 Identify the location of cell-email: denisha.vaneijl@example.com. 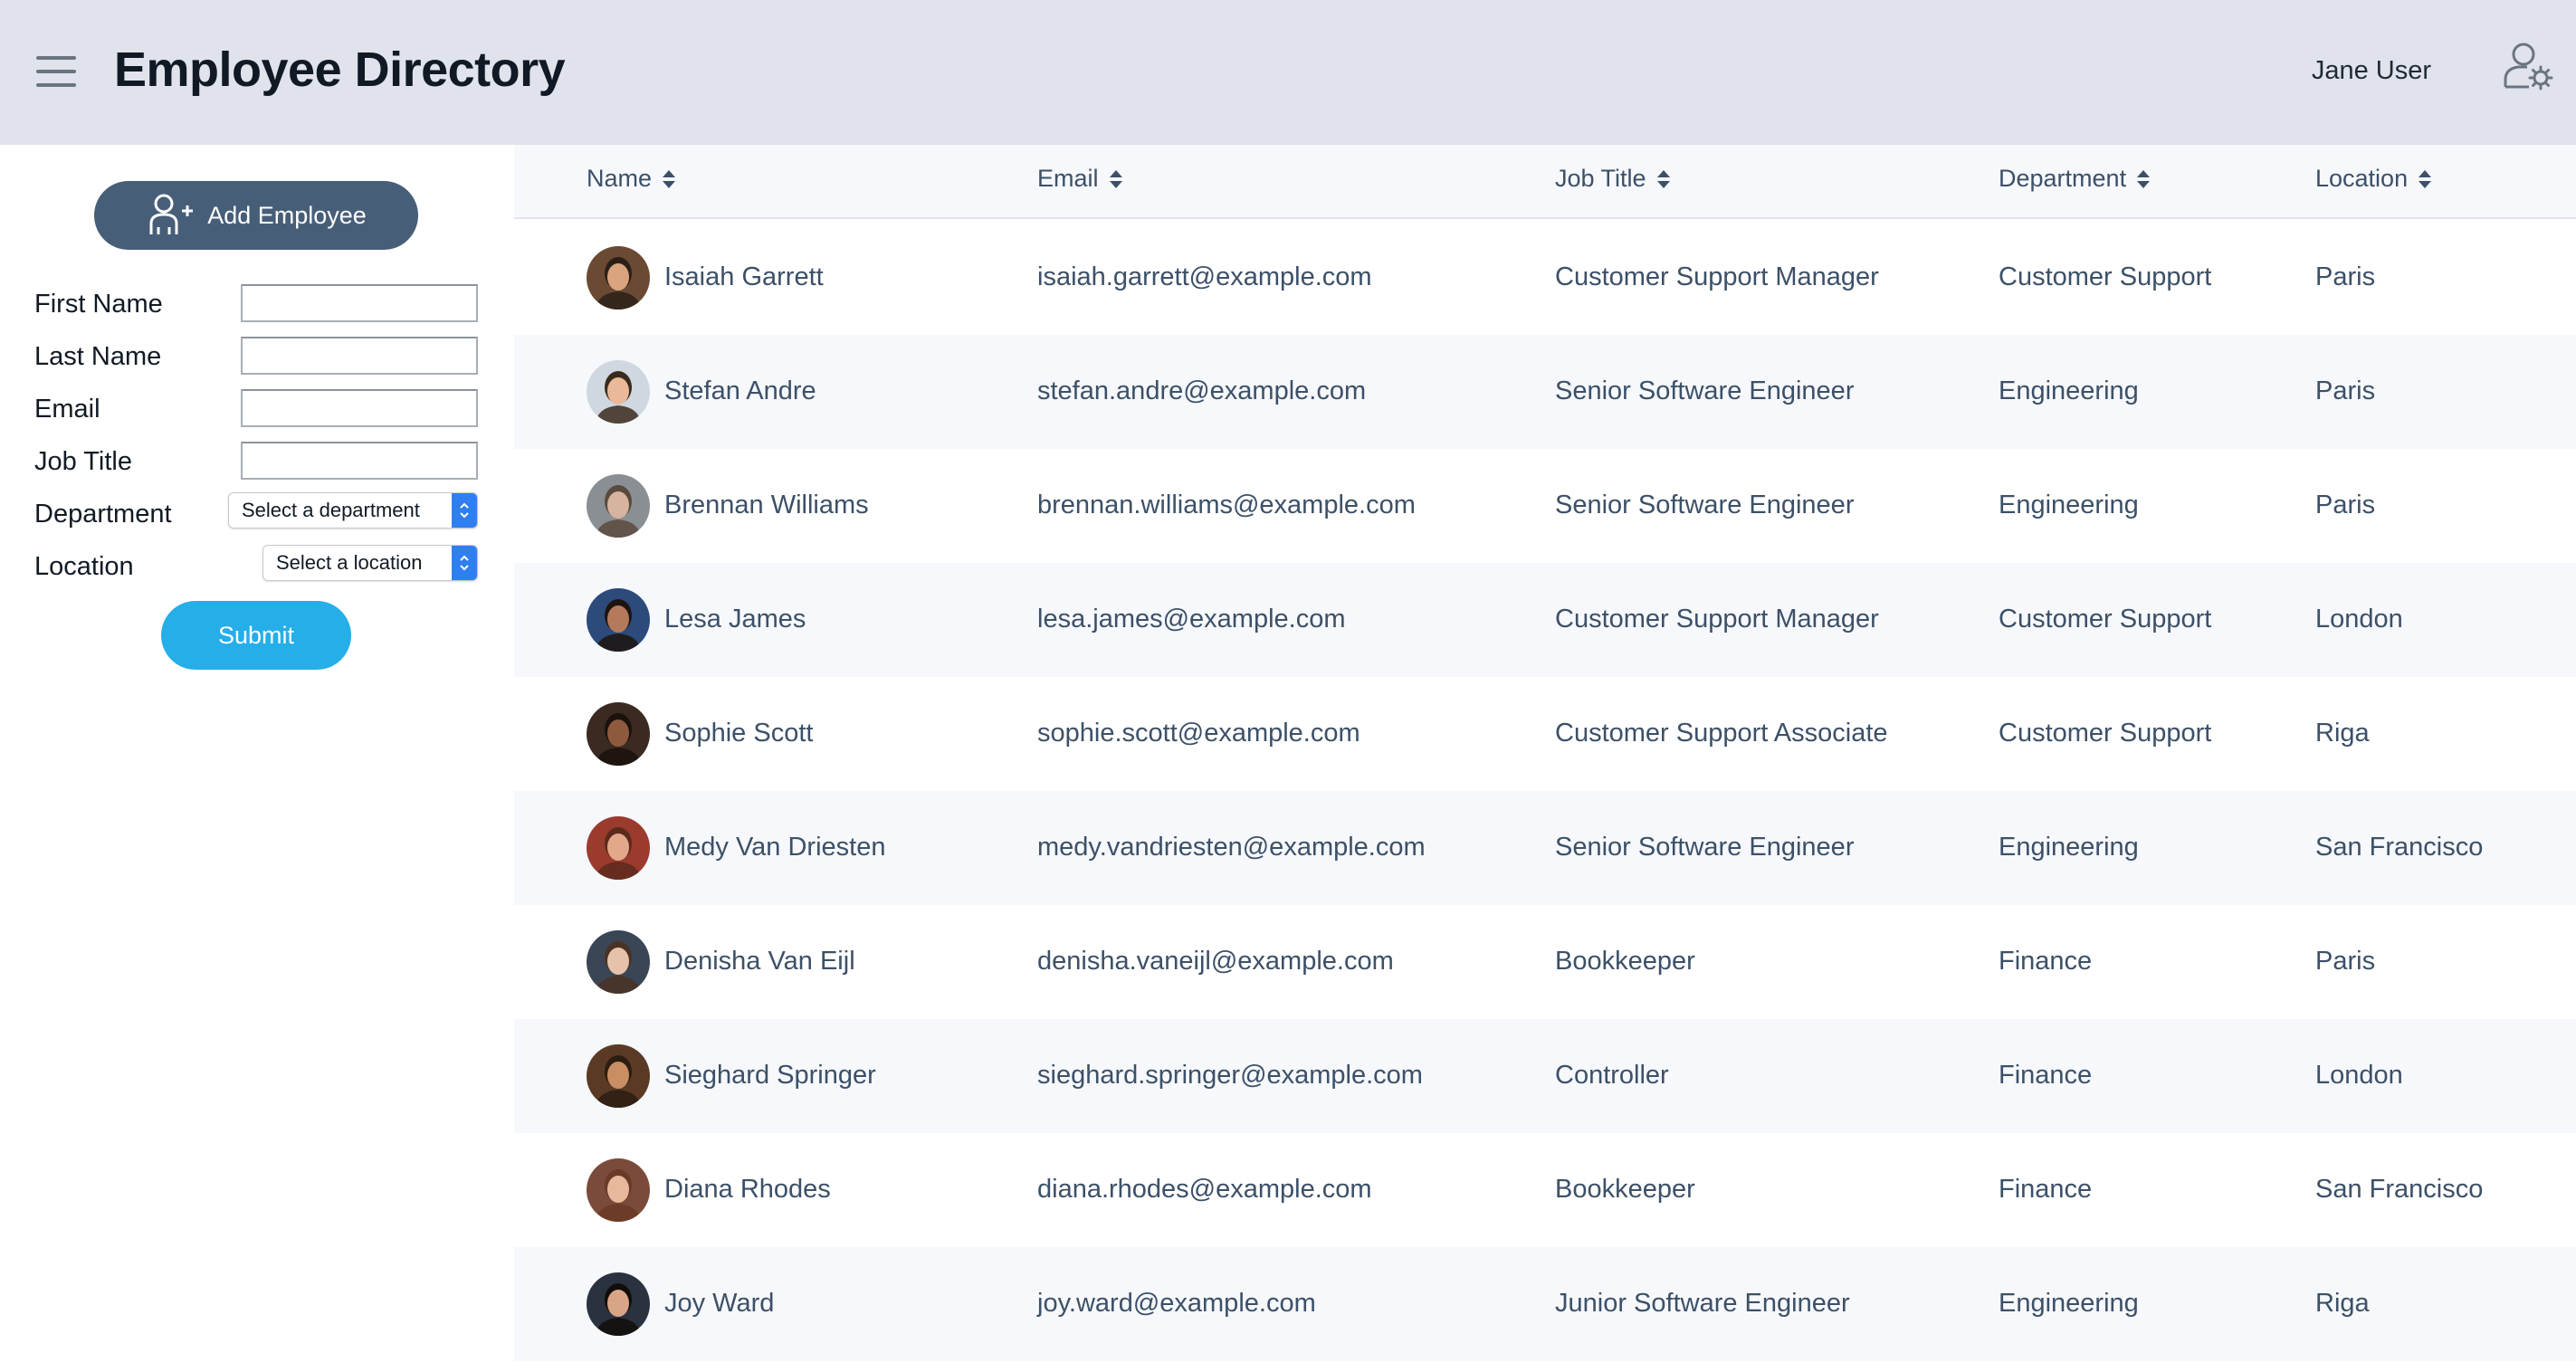
(1216, 962).